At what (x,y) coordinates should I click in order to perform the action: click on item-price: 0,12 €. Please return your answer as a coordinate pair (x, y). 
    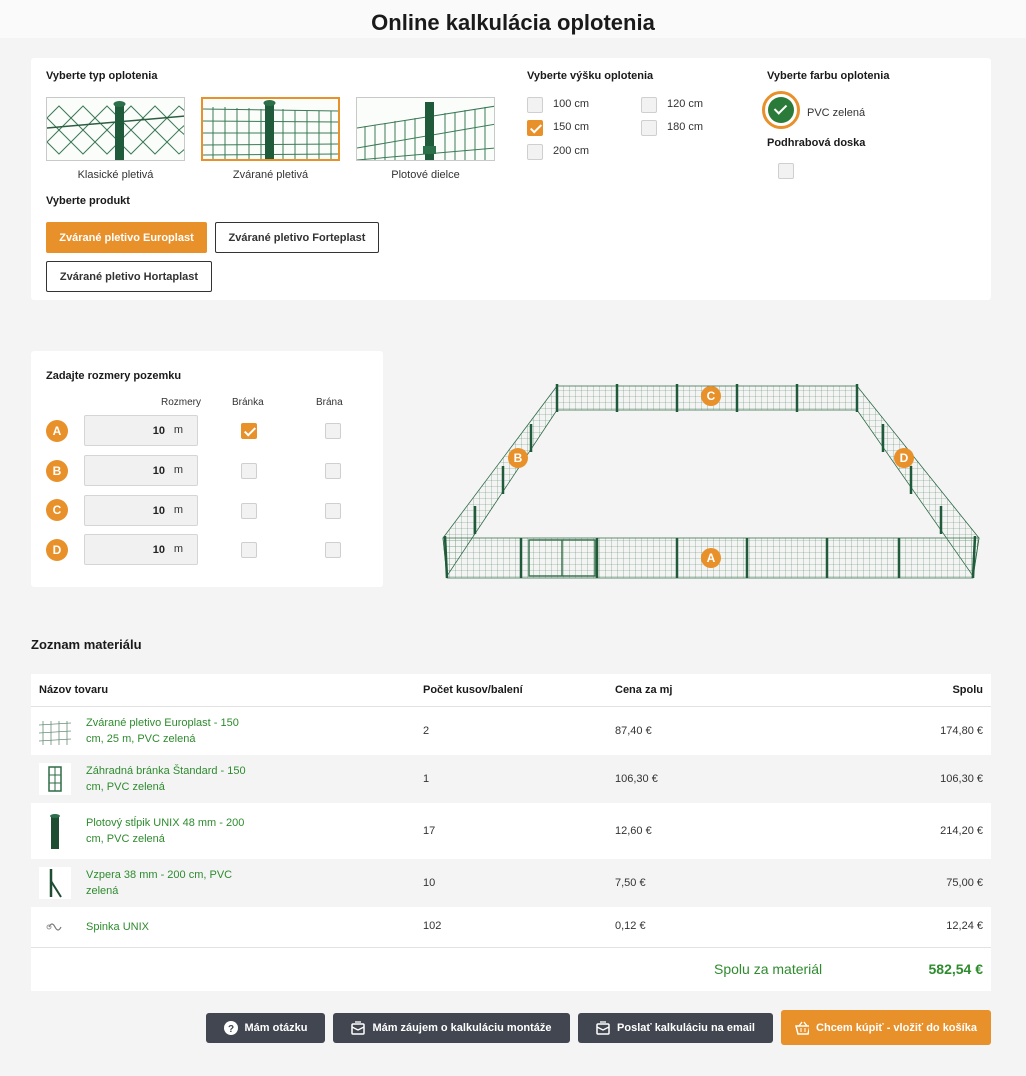
    Looking at the image, I should click on (630, 926).